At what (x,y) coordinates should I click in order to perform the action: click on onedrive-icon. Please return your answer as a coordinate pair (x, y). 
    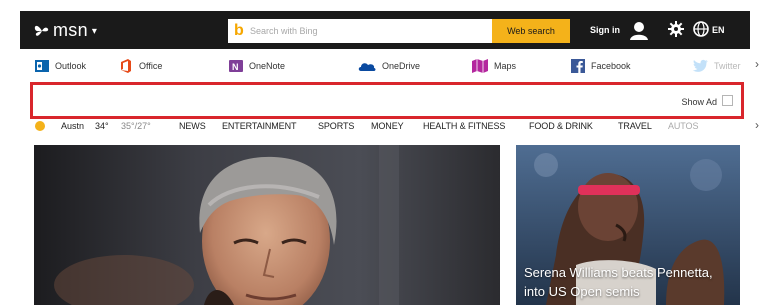
    Looking at the image, I should click on (367, 67).